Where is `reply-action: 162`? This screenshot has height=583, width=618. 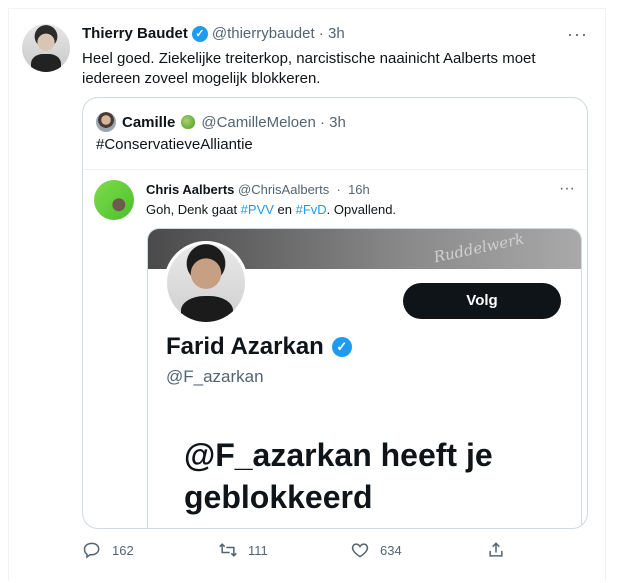
reply-action: 162 is located at coordinates (108, 550).